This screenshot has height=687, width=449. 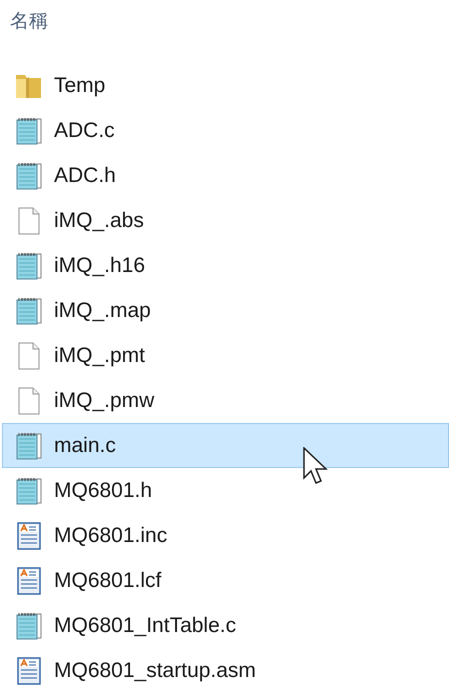 I want to click on file-item: iMQ_.map, so click(x=225, y=310).